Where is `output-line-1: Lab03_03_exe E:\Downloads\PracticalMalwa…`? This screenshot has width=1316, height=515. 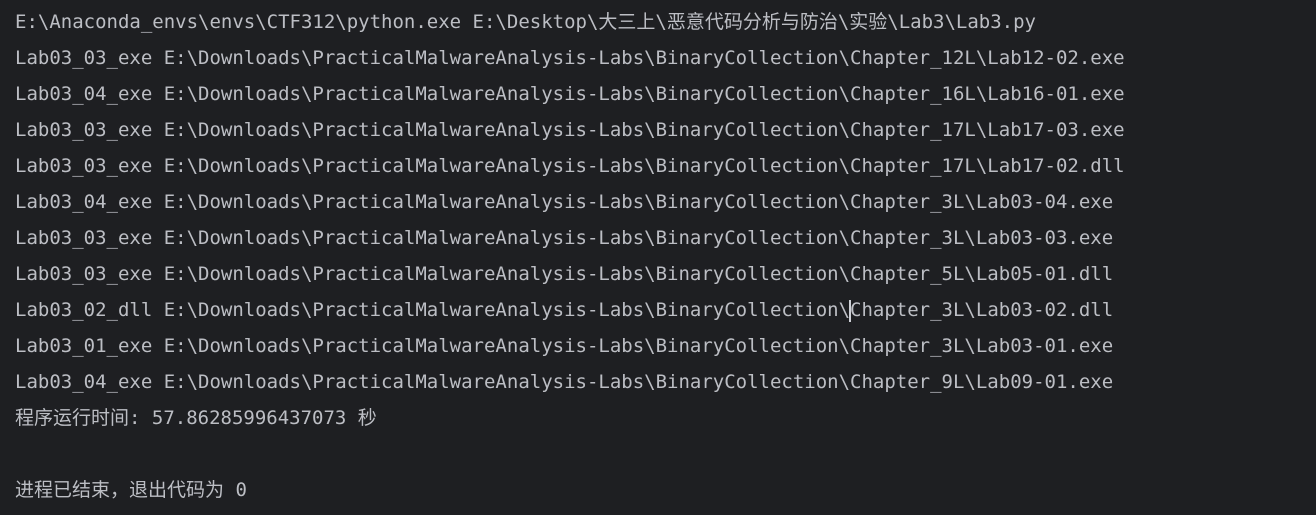 output-line-1: Lab03_03_exe E:\Downloads\PracticalMalwa… is located at coordinates (570, 58).